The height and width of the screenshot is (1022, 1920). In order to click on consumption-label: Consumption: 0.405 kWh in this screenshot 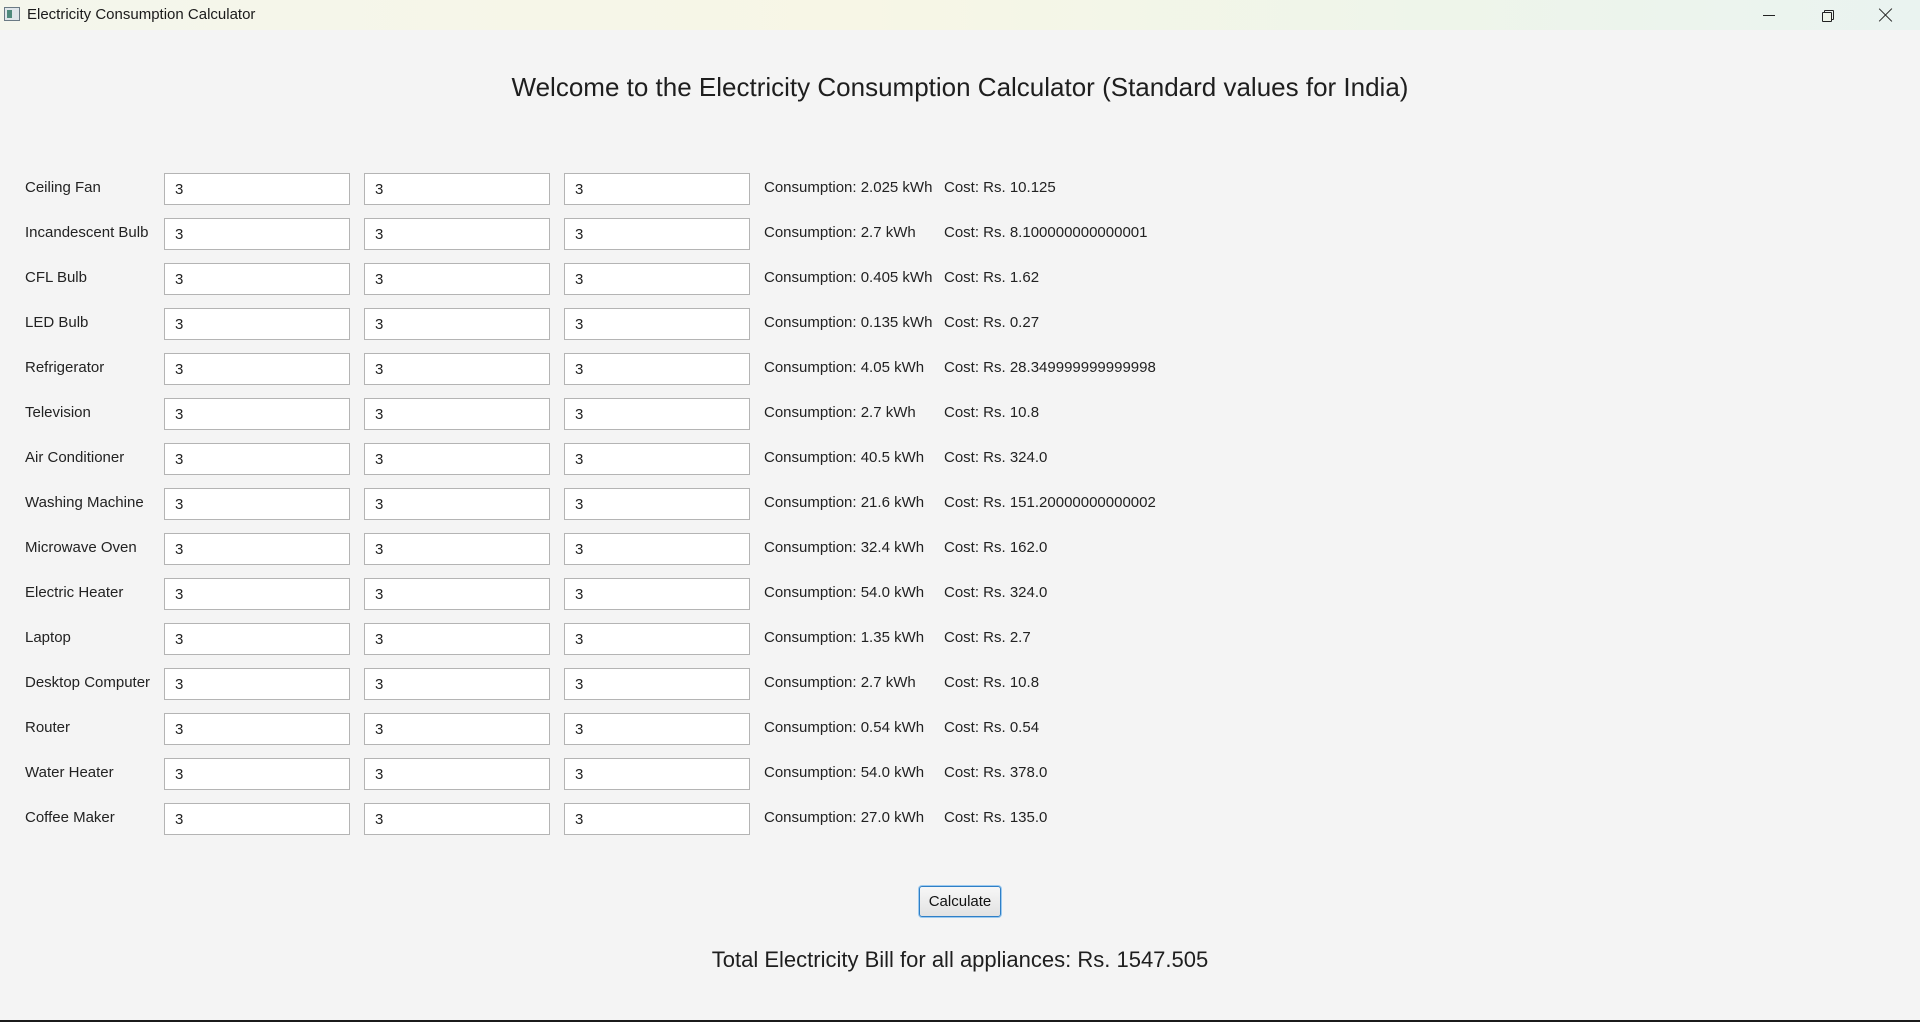, I will do `click(848, 277)`.